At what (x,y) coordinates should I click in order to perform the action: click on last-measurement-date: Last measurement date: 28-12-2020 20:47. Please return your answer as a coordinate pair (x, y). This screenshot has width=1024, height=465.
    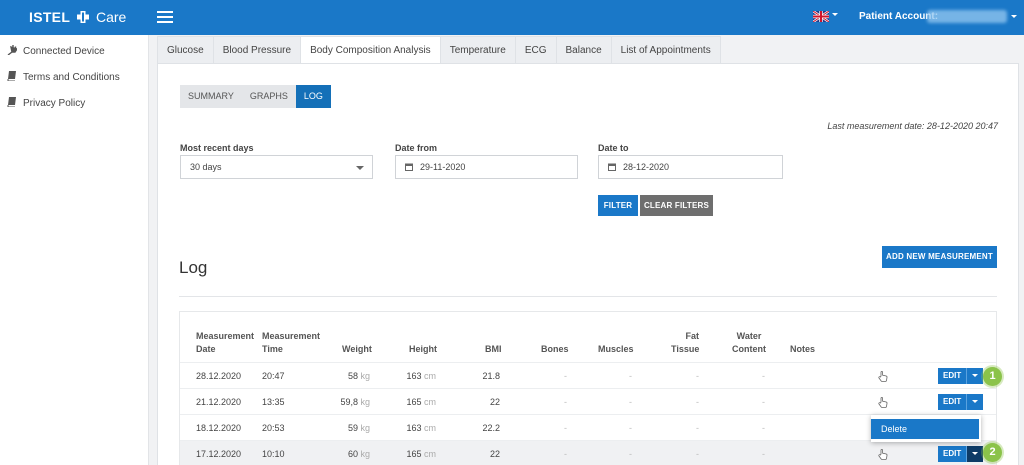
    Looking at the image, I should click on (912, 126).